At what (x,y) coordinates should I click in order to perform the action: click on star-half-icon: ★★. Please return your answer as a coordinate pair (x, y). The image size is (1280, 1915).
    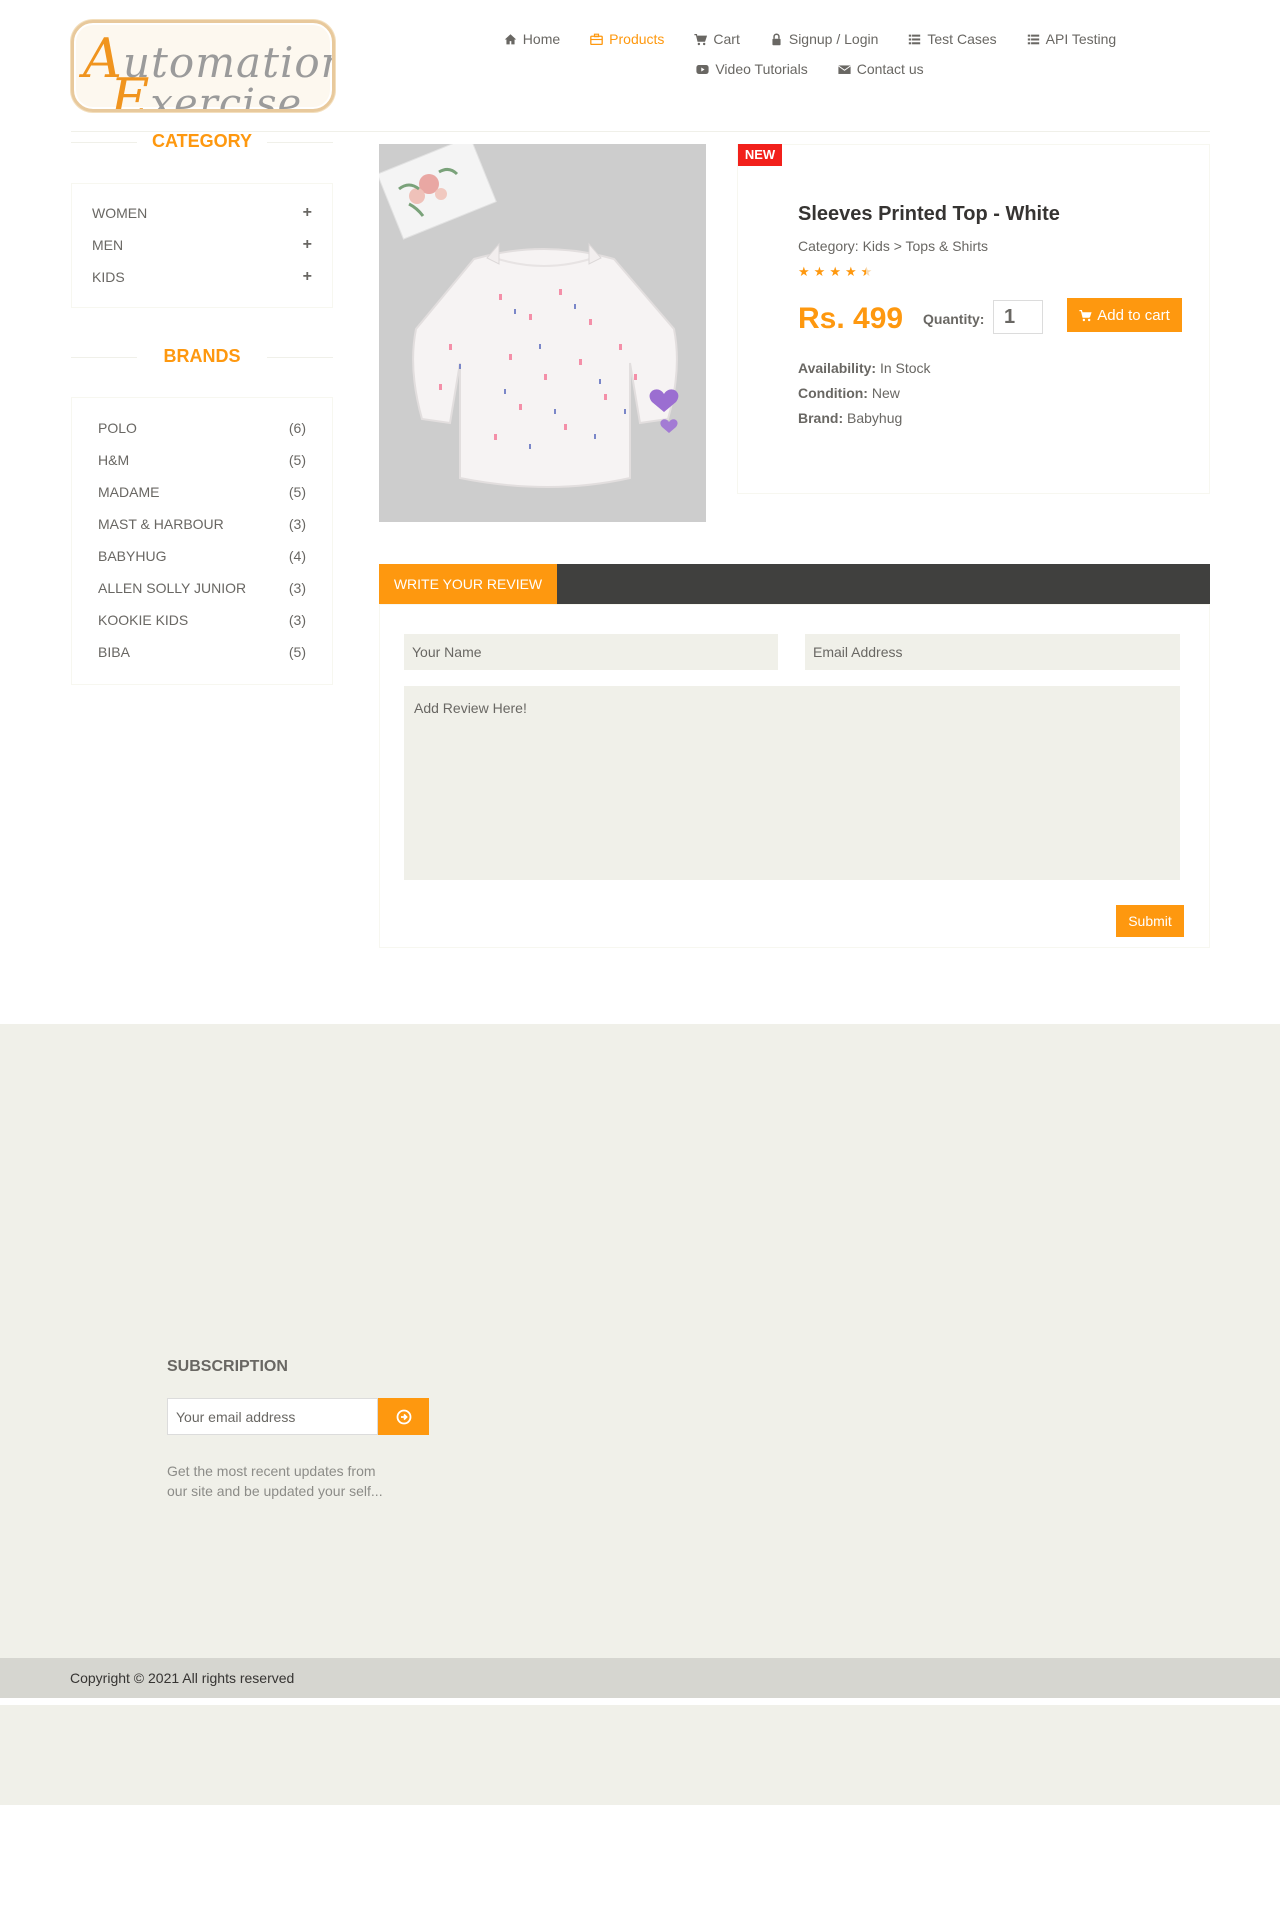
    Looking at the image, I should click on (866, 271).